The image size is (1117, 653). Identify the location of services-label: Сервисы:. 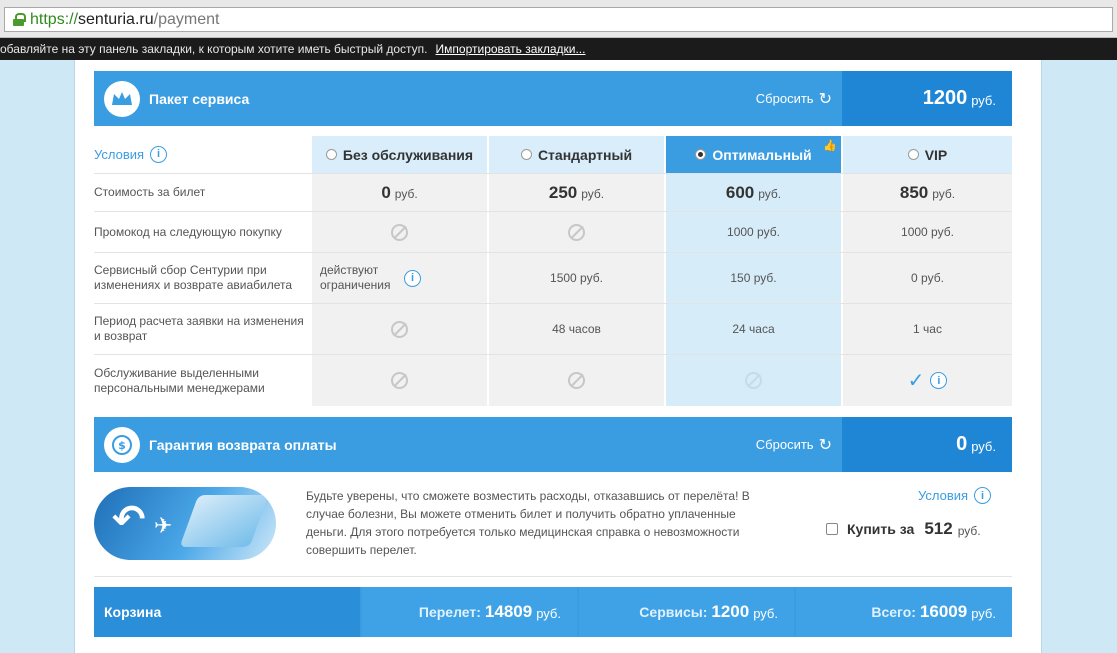
(673, 612).